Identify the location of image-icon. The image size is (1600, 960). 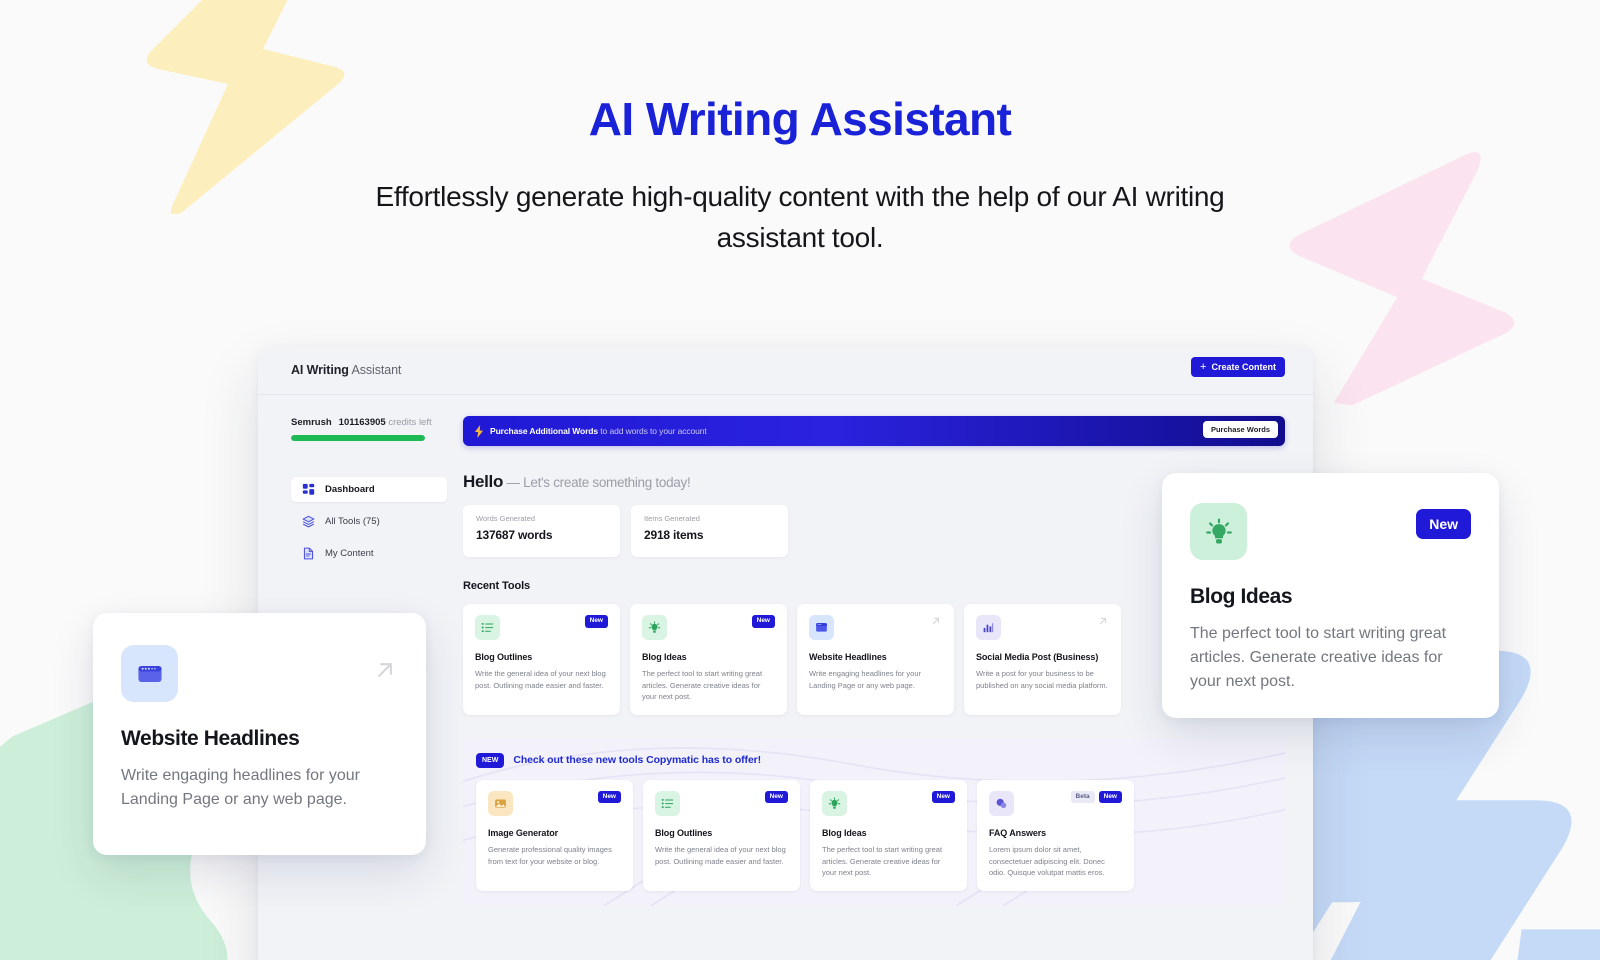
(500, 803).